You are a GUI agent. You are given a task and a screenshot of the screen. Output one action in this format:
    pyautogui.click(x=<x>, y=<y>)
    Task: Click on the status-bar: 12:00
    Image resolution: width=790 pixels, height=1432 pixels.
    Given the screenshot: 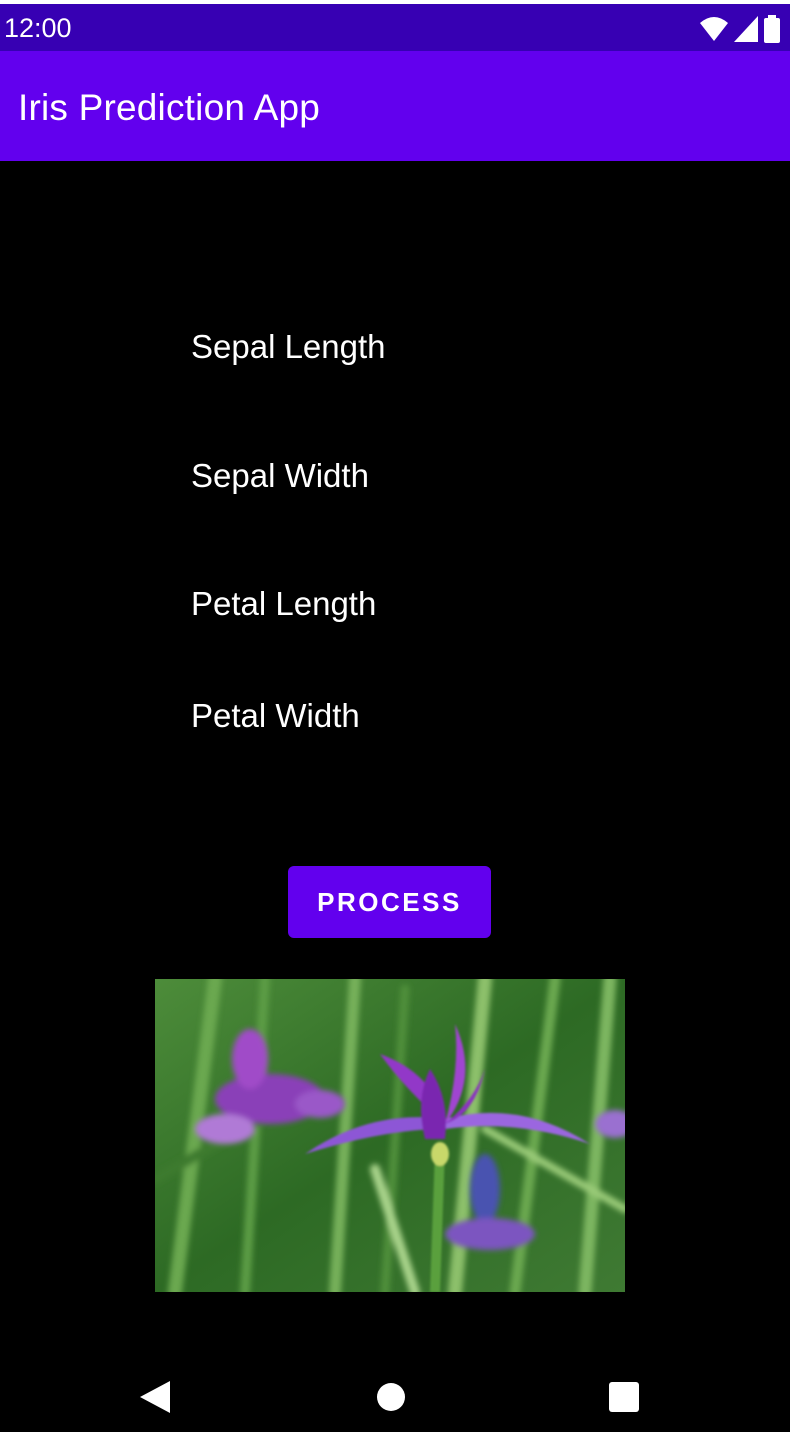 What is the action you would take?
    pyautogui.click(x=395, y=25)
    